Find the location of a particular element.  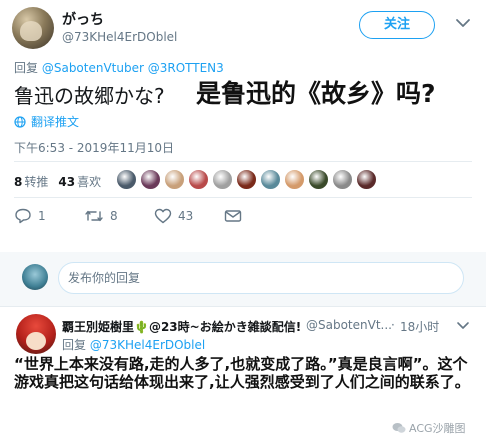

reply-input: 发布你的回复 is located at coordinates (261, 278).